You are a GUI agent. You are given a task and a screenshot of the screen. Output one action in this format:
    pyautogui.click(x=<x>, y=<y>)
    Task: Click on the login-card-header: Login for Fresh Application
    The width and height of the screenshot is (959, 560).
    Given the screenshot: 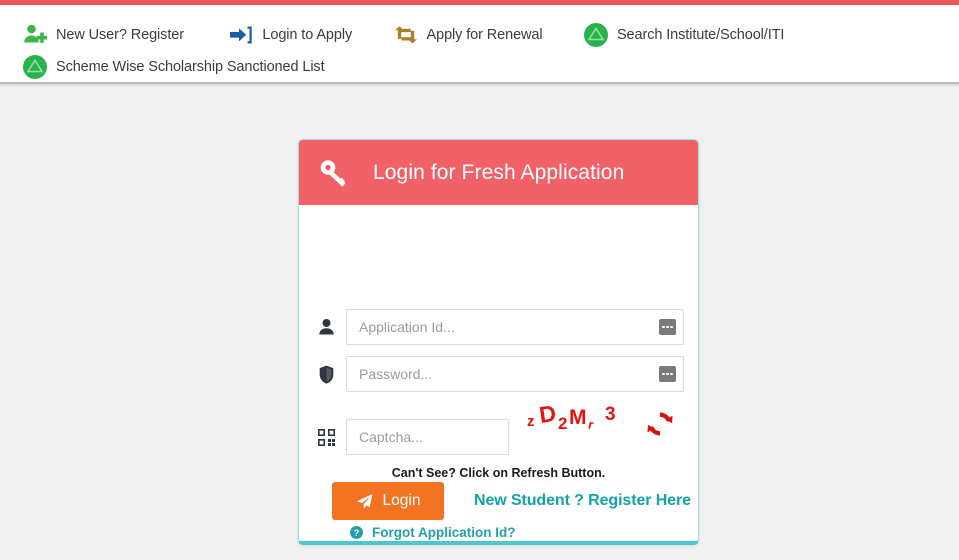 What is the action you would take?
    pyautogui.click(x=498, y=172)
    